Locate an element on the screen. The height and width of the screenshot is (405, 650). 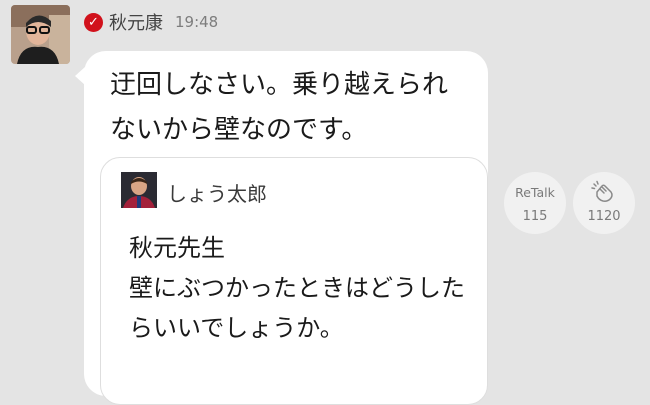
retalk-button: ReTalk 115 is located at coordinates (535, 203).